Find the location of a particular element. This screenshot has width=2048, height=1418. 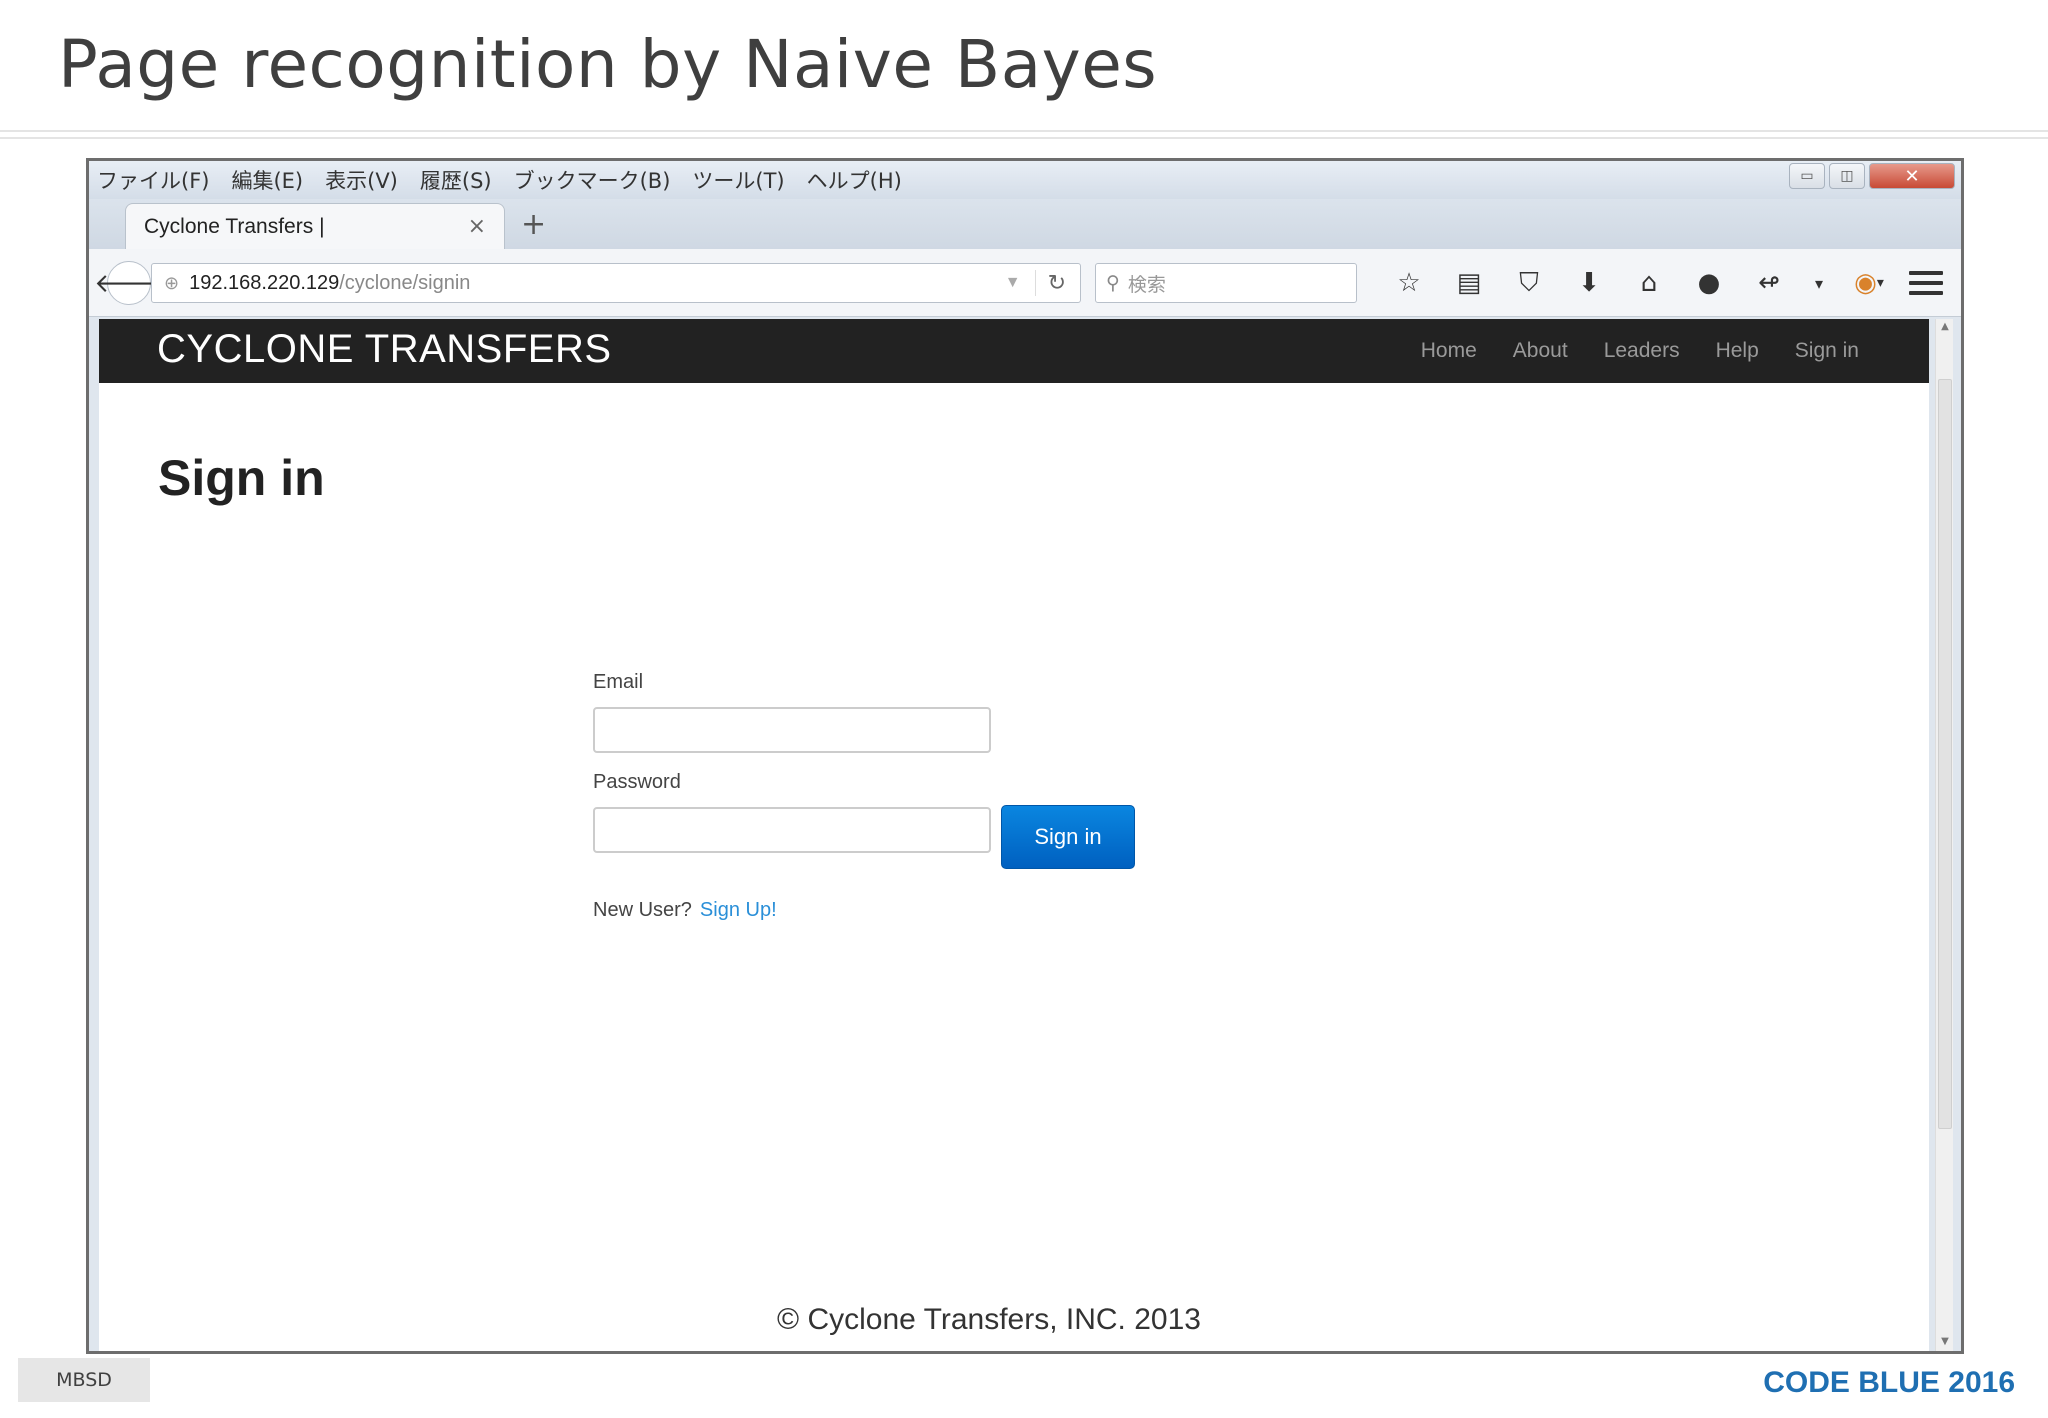

hamburger-menu-icon is located at coordinates (1926, 283).